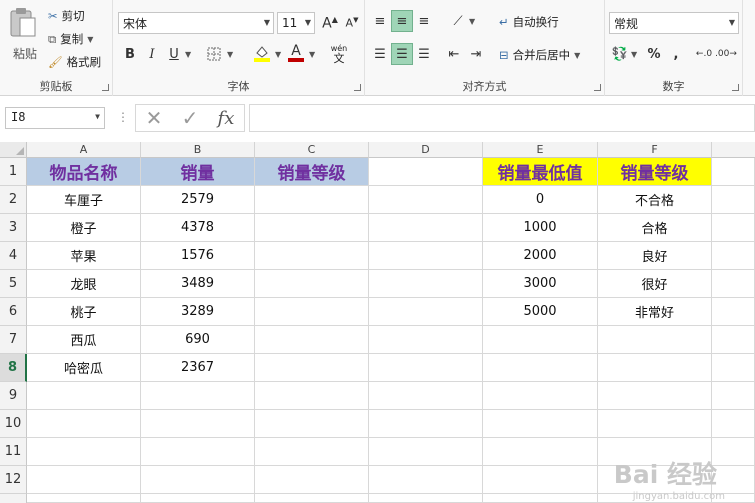  Describe the element at coordinates (198, 200) in the screenshot. I see `cell-b2: 2579` at that location.